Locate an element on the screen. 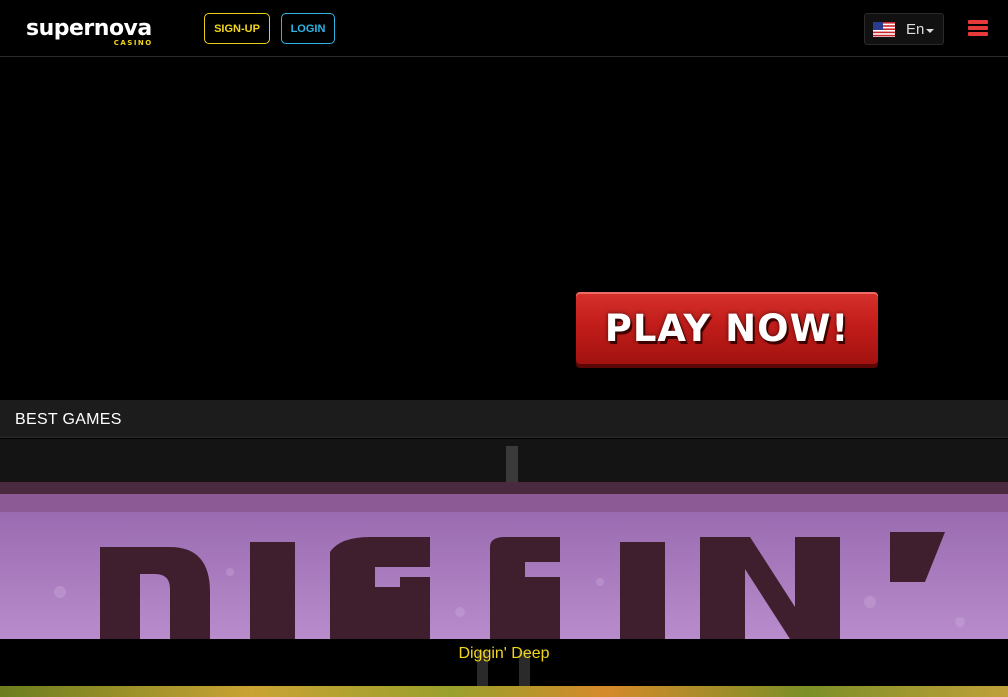 The width and height of the screenshot is (1008, 697). best-games-header: BEST GAMES is located at coordinates (504, 419).